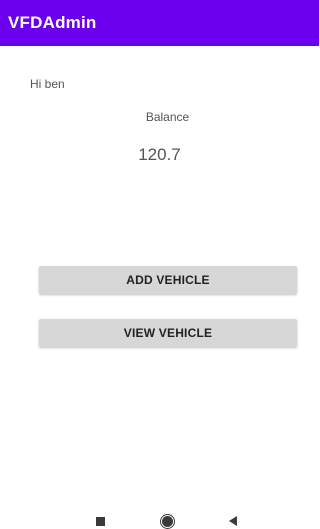  Describe the element at coordinates (168, 280) in the screenshot. I see `add-vehicle-button: ADD VEHICLE` at that location.